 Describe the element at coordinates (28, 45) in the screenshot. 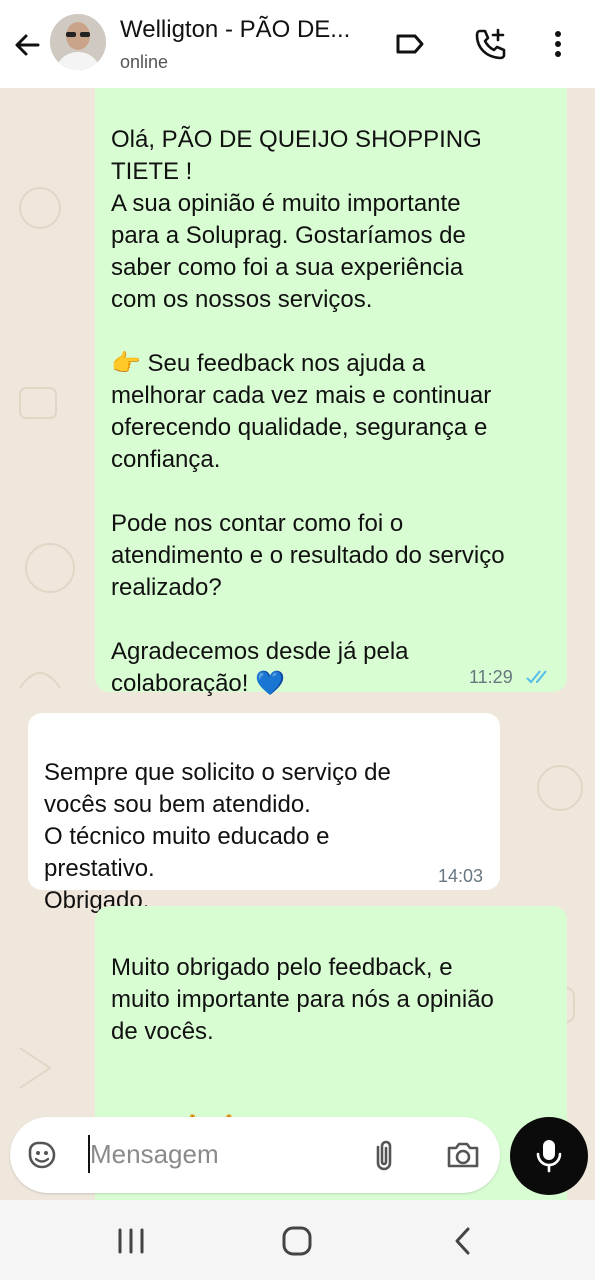

I see `back-arrow-icon` at that location.